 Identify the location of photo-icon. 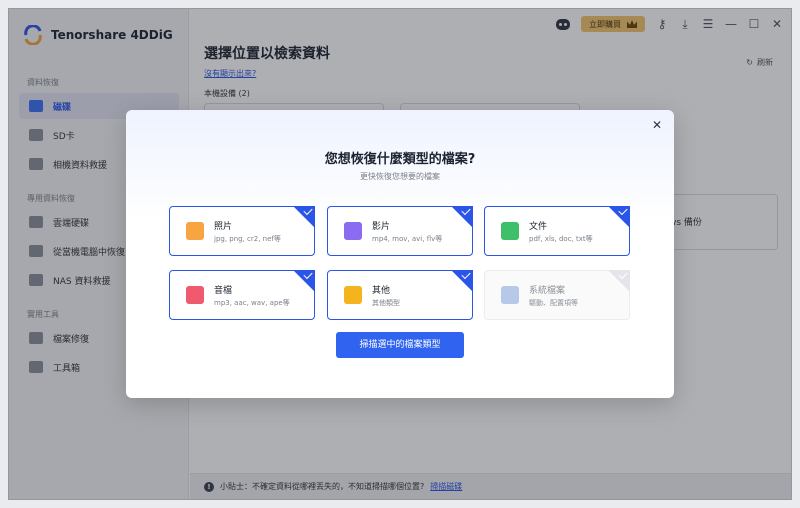
(195, 231).